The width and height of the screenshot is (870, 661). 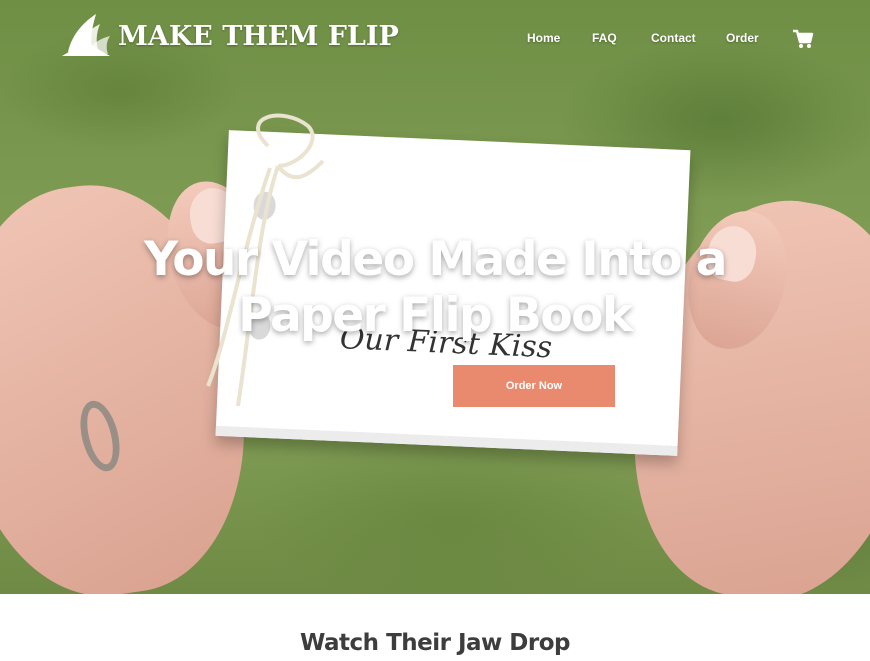 I want to click on hero-headline: Your Video Made Into a Paper Flip Book, so click(x=435, y=288).